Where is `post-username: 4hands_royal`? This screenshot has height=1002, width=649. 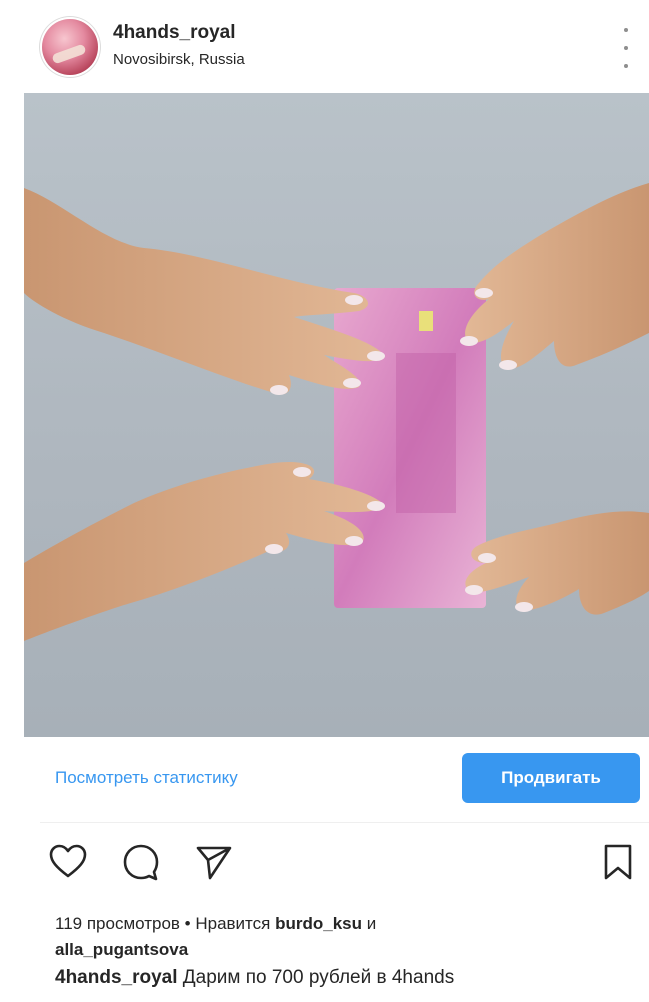 post-username: 4hands_royal is located at coordinates (174, 33).